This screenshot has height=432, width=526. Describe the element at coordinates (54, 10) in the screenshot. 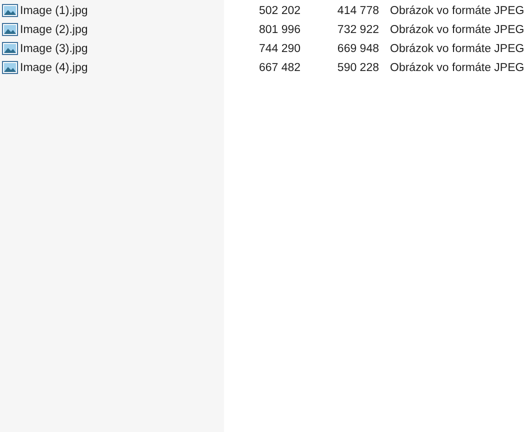

I see `file-name: Image (1).jpg` at that location.